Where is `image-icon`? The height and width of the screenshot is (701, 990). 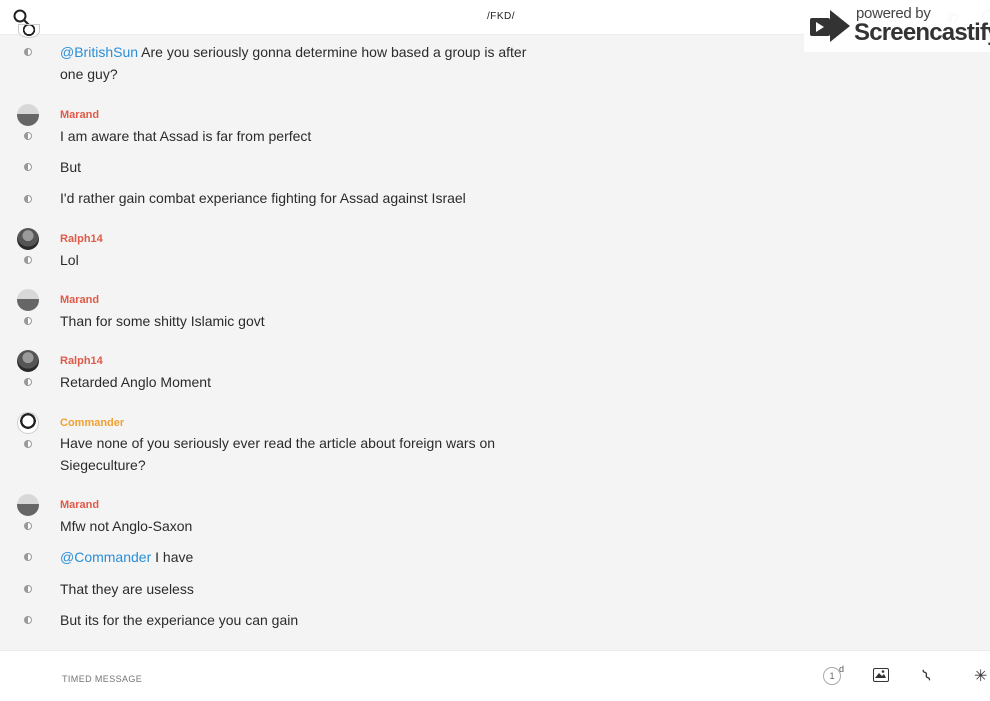
image-icon is located at coordinates (881, 675).